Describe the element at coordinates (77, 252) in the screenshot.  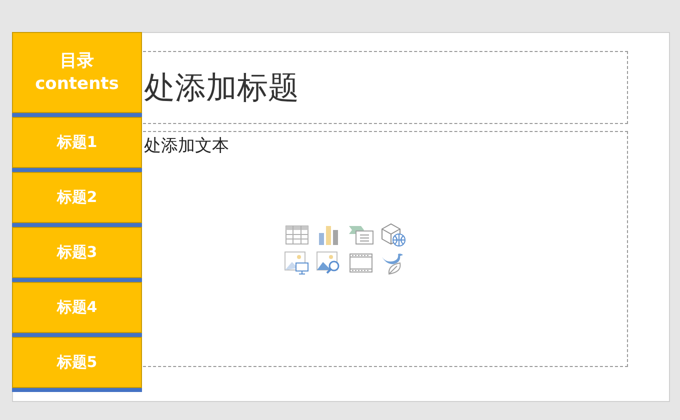
I see `contents-item: 标题3` at that location.